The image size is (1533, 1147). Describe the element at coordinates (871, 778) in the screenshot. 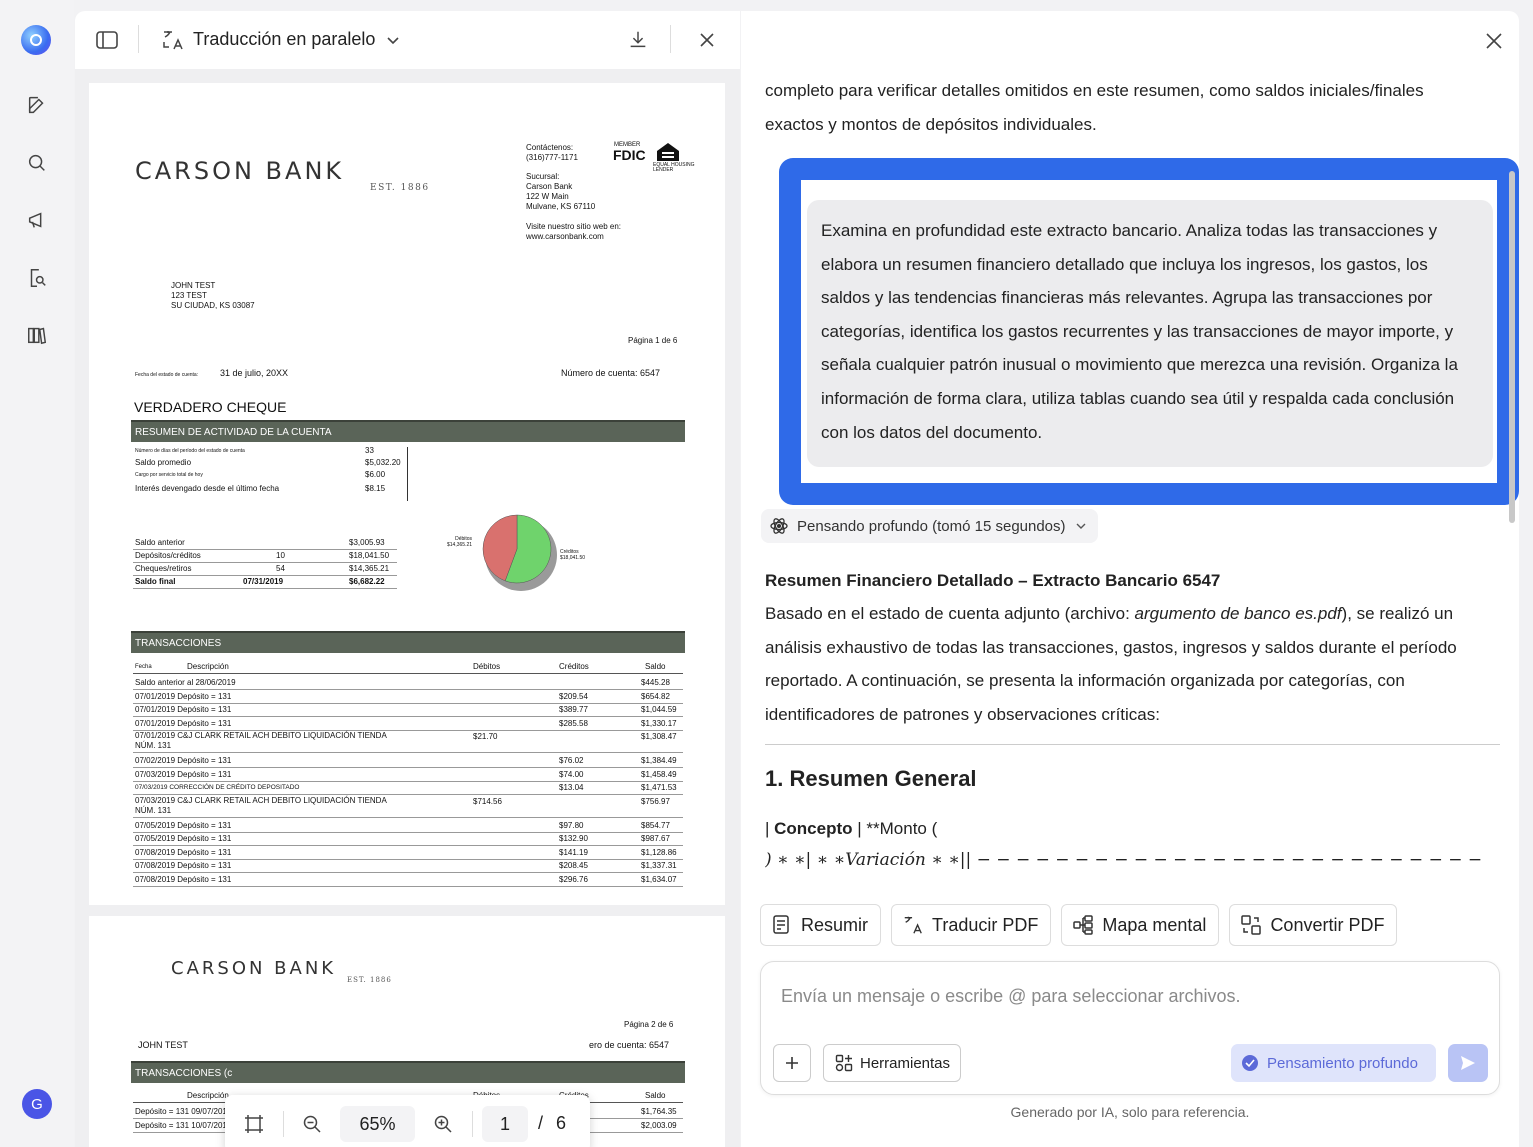

I see `response-heading: 1. Resumen General` at that location.